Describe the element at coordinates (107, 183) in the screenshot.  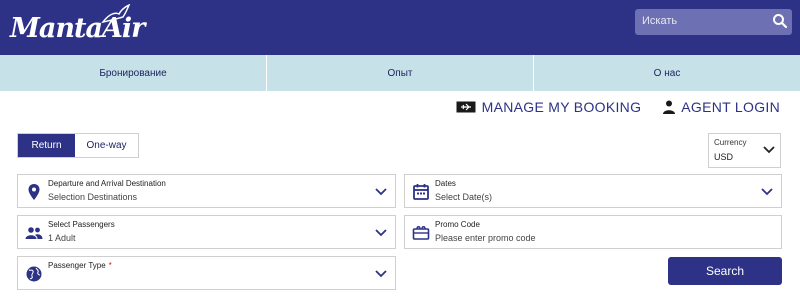
I see `destination-label: Departure and Arrival Destination` at that location.